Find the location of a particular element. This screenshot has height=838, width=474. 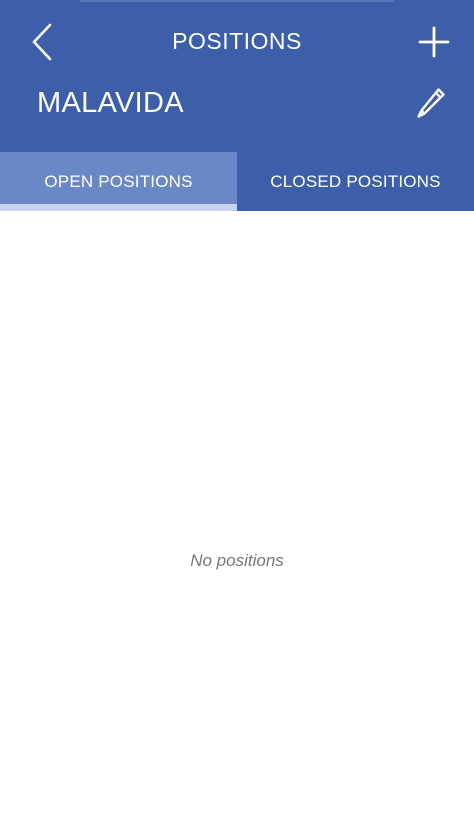

add-position-button is located at coordinates (434, 42).